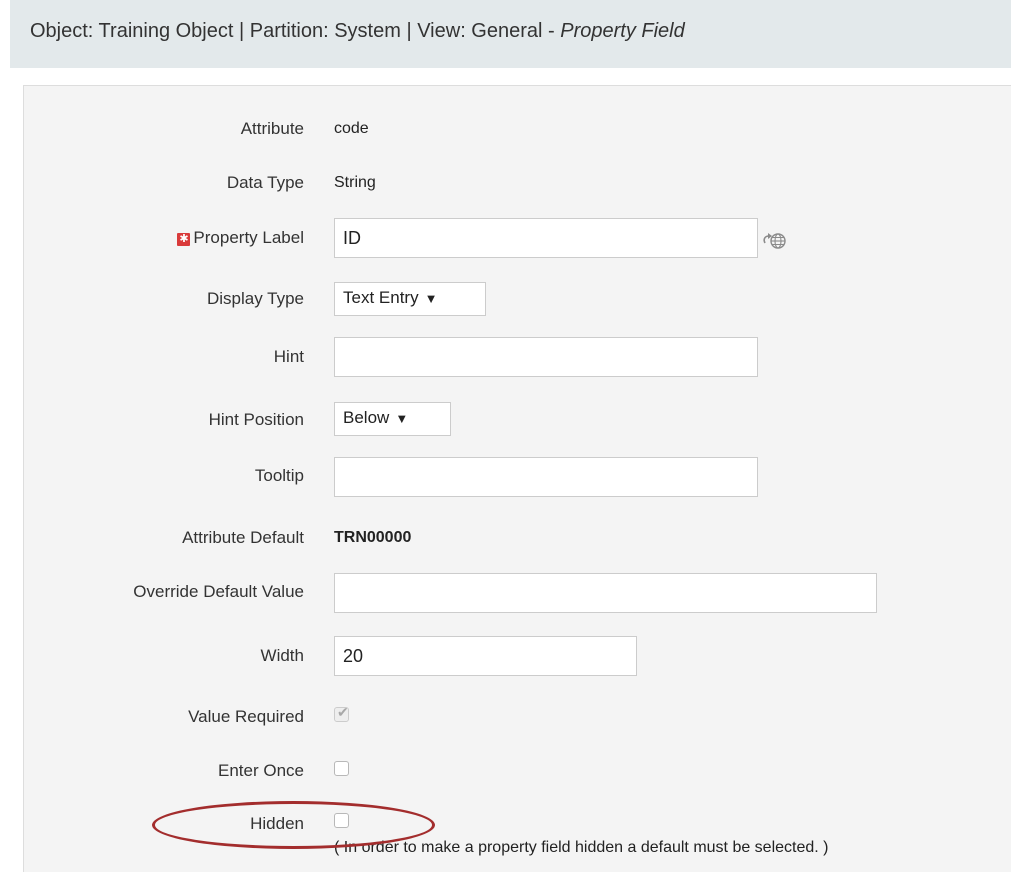  What do you see at coordinates (341, 820) in the screenshot?
I see `hidden-checkbox` at bounding box center [341, 820].